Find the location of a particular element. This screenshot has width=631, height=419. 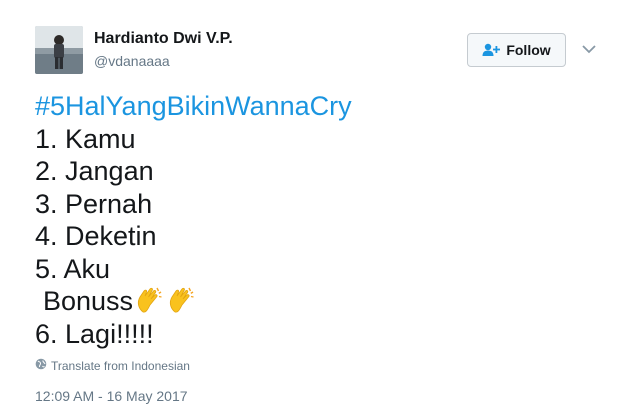

clapping-hands-icon is located at coordinates (182, 305).